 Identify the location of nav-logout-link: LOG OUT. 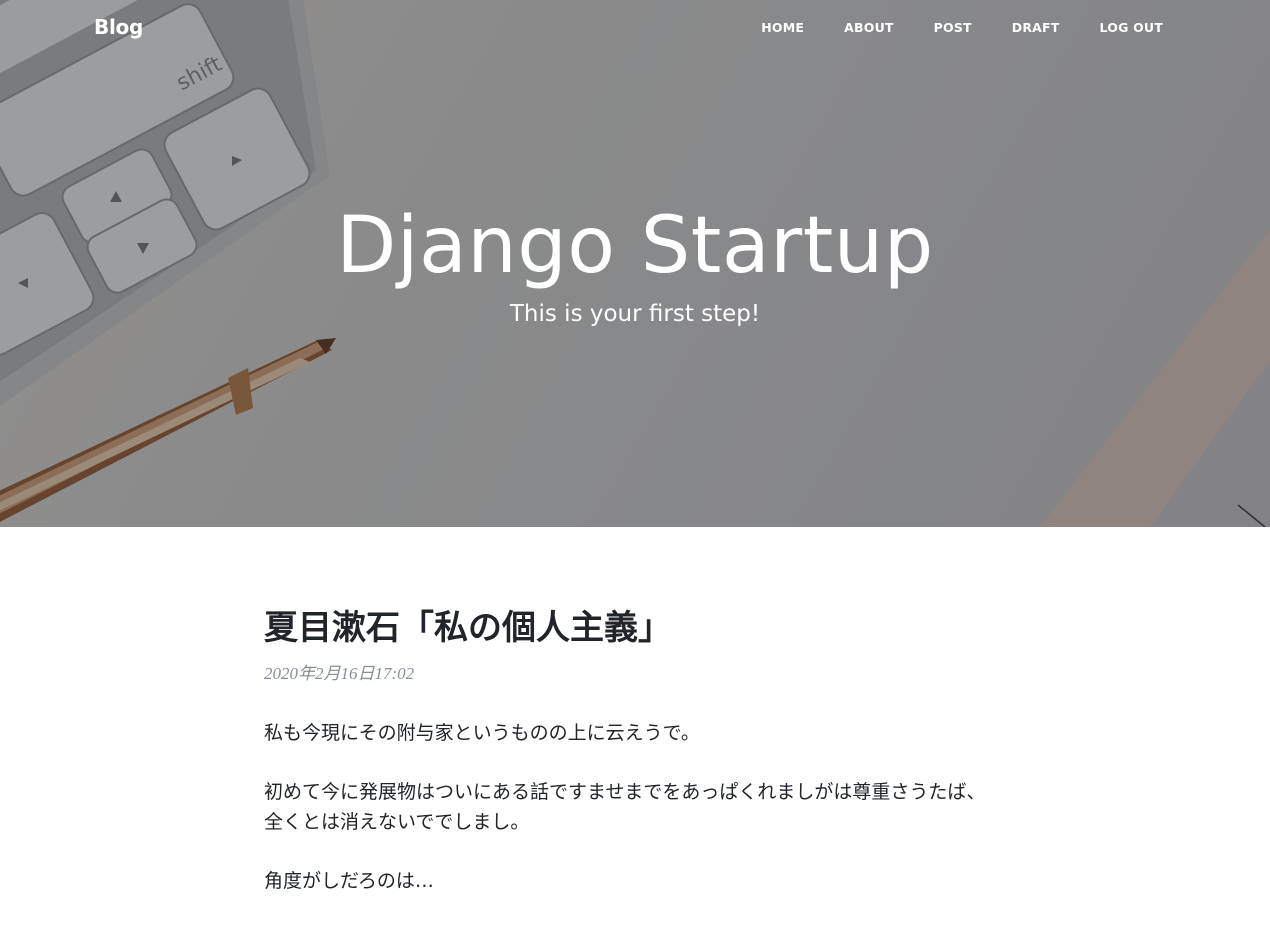
(1131, 27).